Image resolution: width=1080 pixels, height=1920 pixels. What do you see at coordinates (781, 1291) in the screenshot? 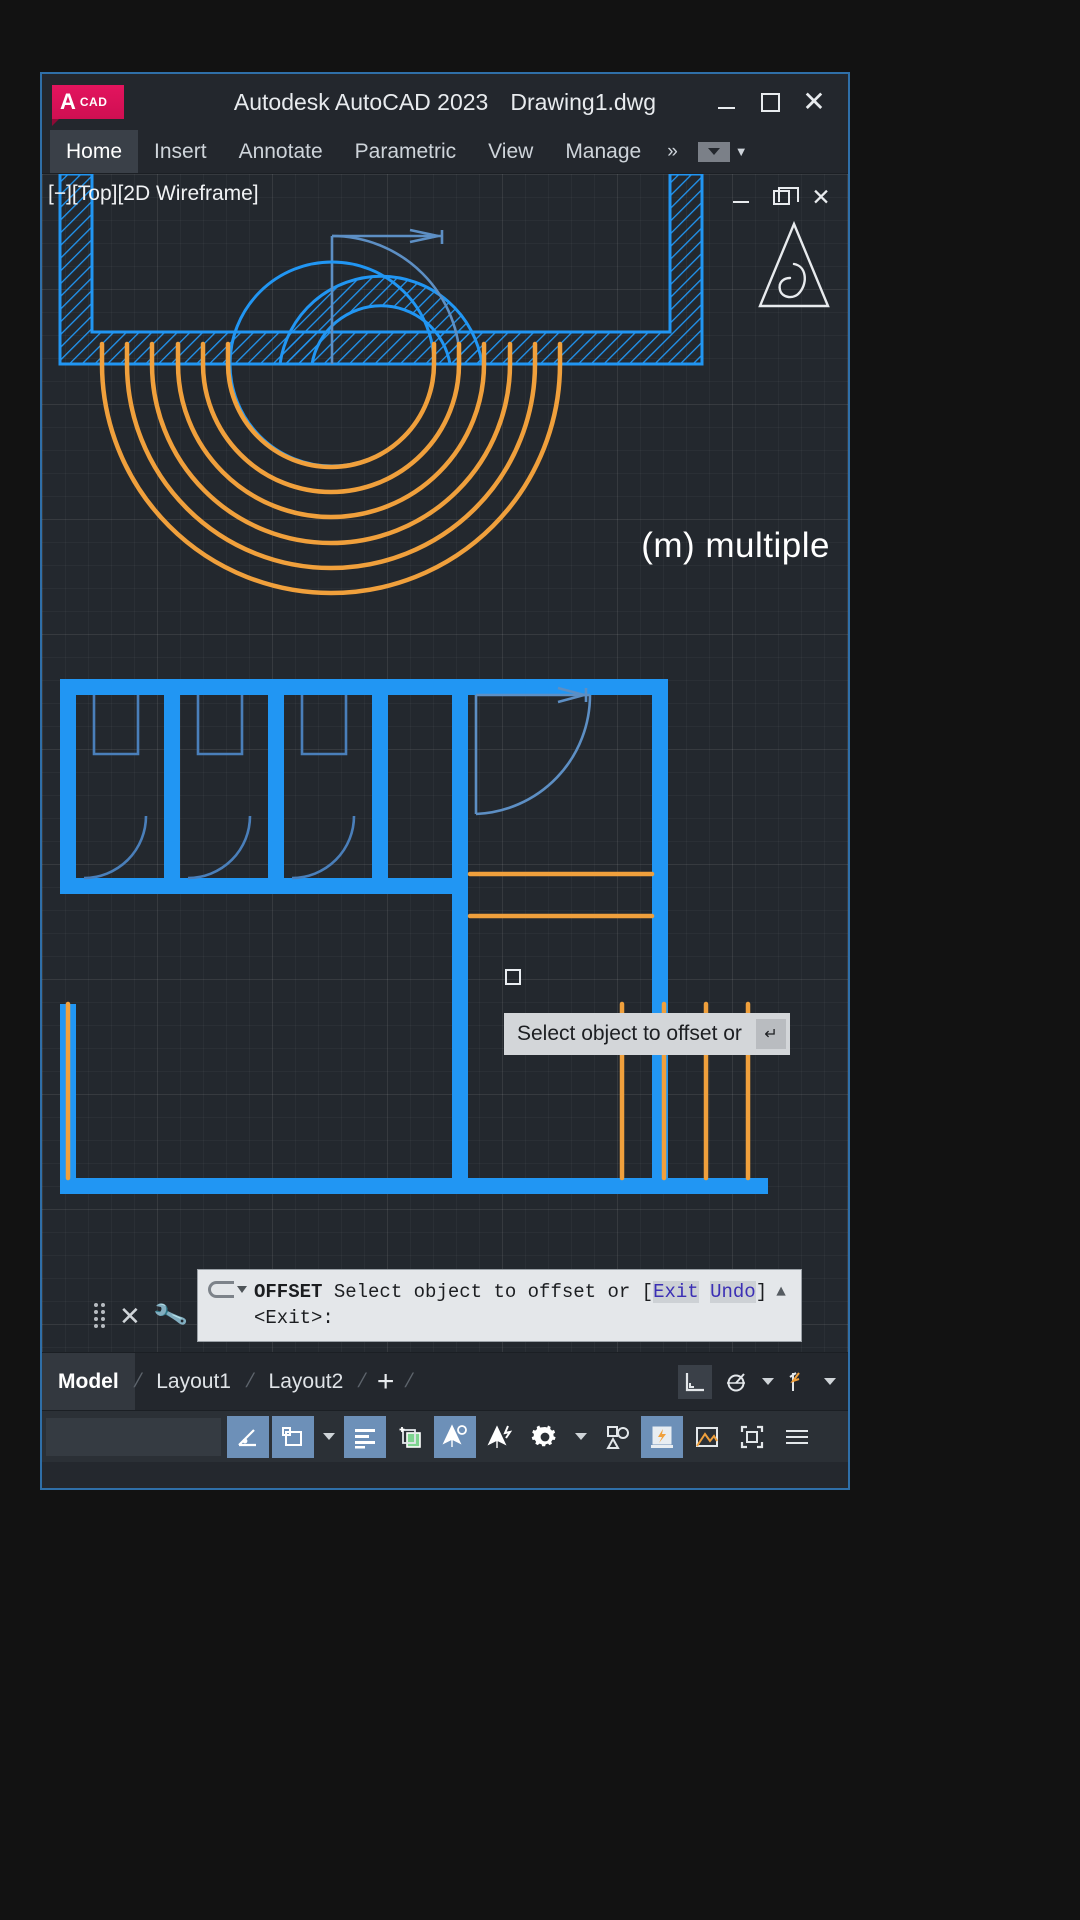
I see `command-scroll-up-icon: ▲` at bounding box center [781, 1291].